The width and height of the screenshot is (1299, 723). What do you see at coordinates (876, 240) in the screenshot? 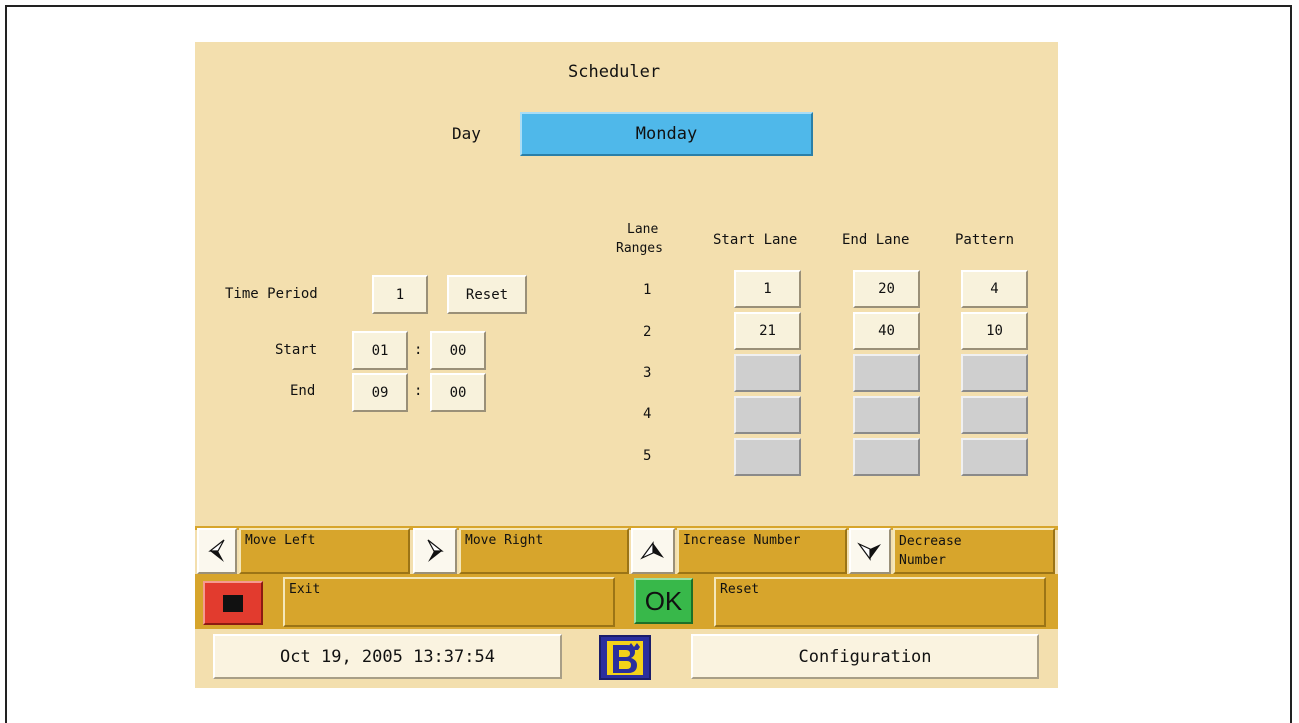
I see `end-lane-header: End Lane` at bounding box center [876, 240].